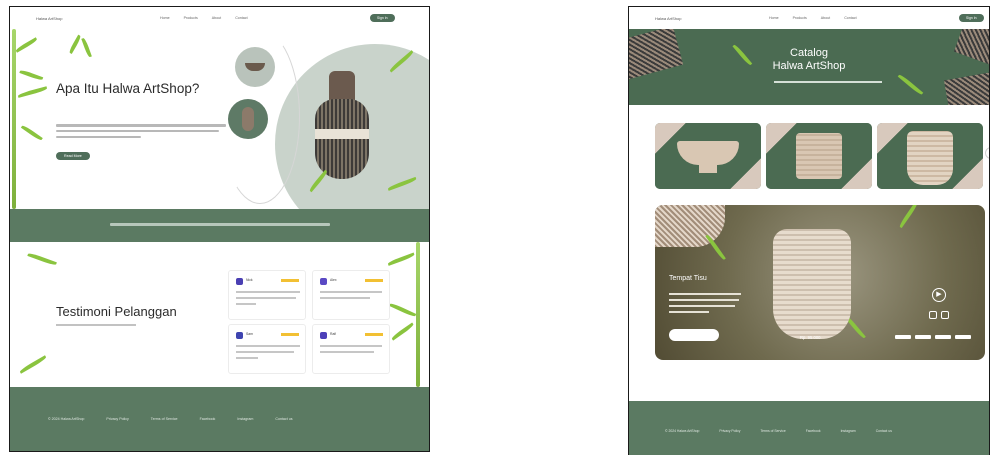 The image size is (1000, 455). Describe the element at coordinates (96, 325) in the screenshot. I see `testimonial-subtitle` at that location.